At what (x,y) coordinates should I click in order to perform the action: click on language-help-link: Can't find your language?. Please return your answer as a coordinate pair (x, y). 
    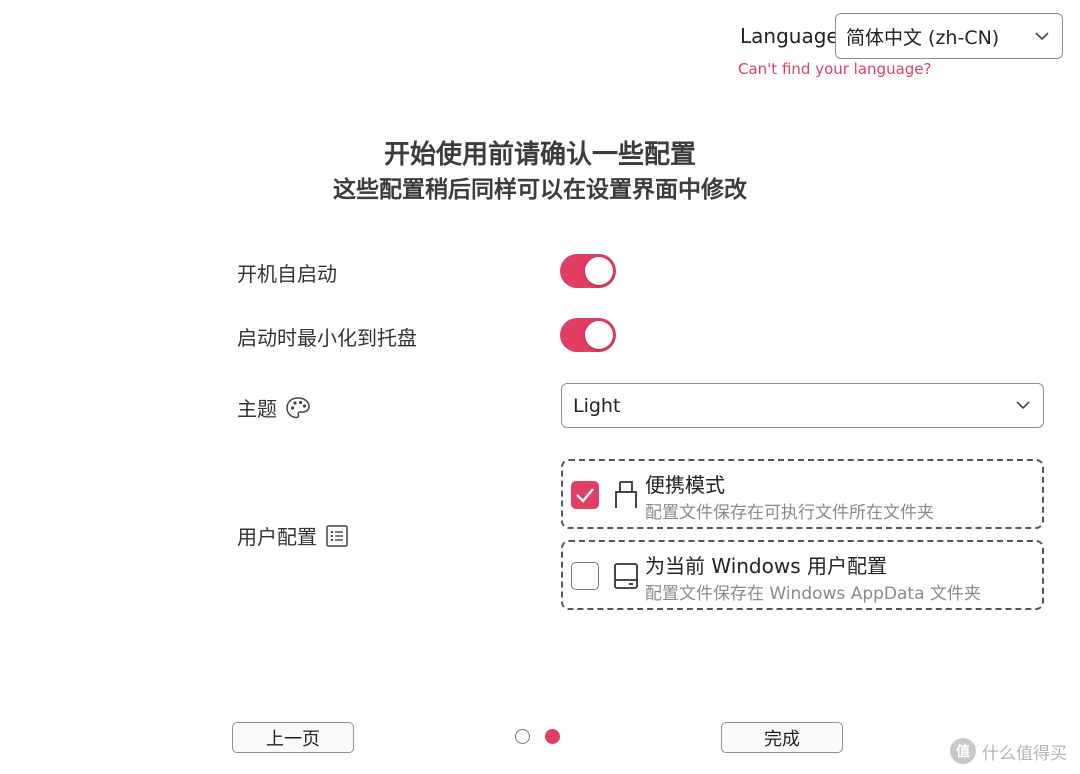
    Looking at the image, I should click on (834, 69).